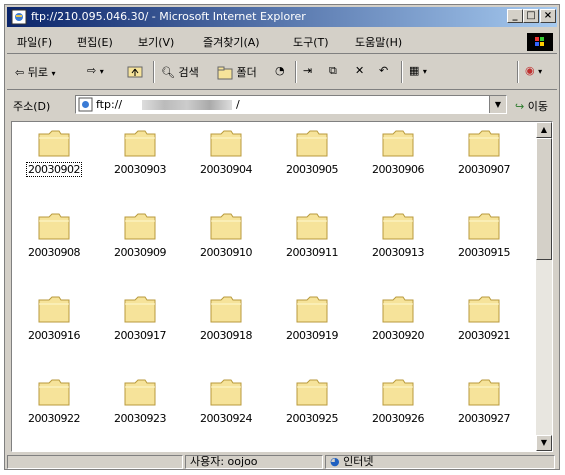 This screenshot has width=565, height=475. I want to click on copy-to-button: ⧉, so click(333, 71).